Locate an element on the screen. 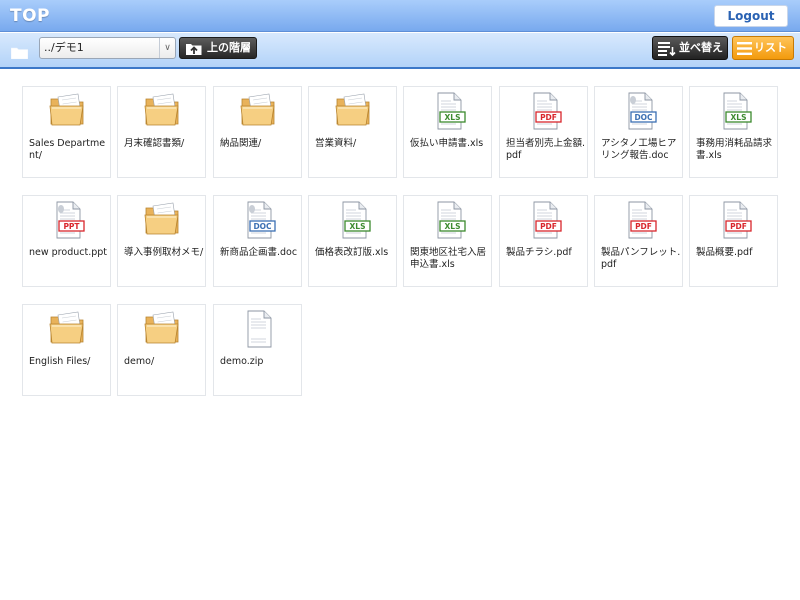  file-name: 営業資料/ is located at coordinates (336, 143).